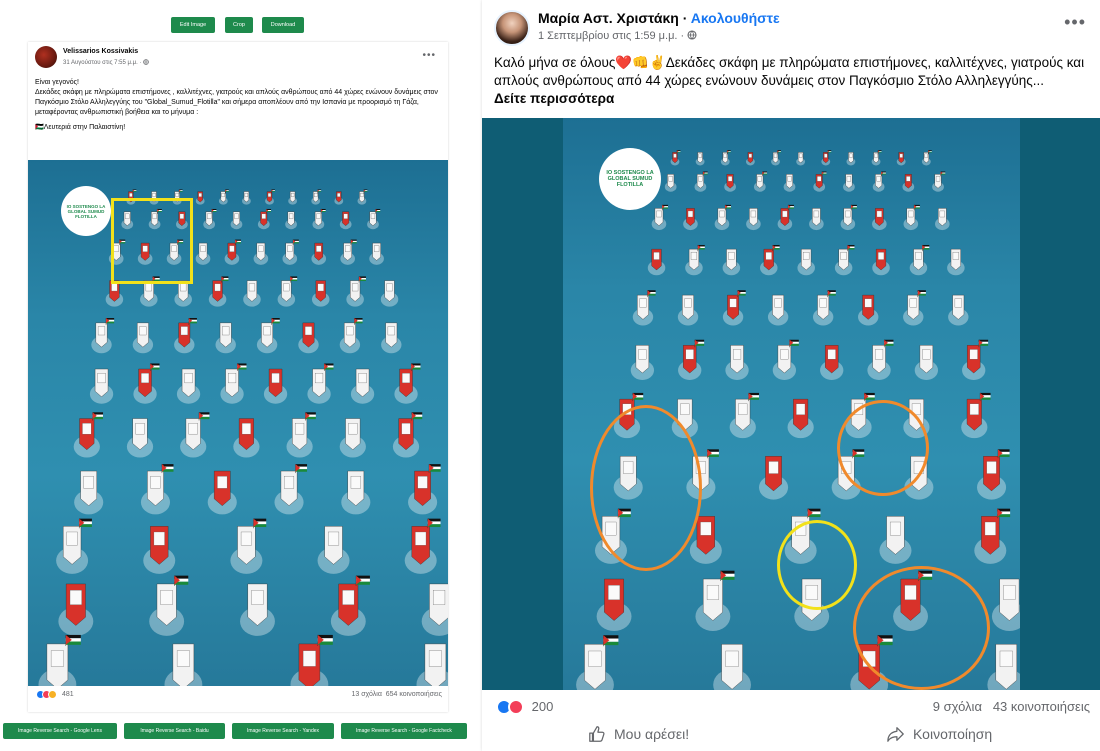 This screenshot has height=751, width=1100. What do you see at coordinates (67, 694) in the screenshot?
I see `reaction-count: 481` at bounding box center [67, 694].